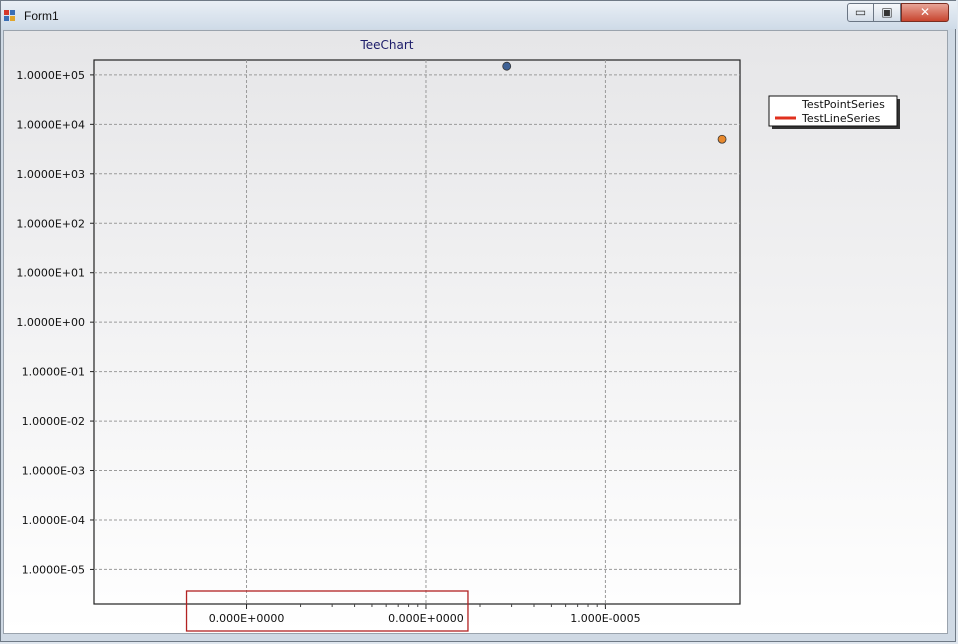 The height and width of the screenshot is (644, 958). I want to click on y-tick-label: 1.0000E-02, so click(53, 421).